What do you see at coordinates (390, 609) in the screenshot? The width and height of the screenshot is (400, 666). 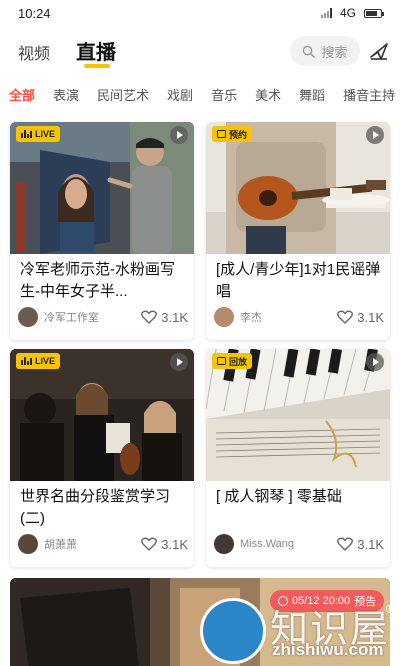 I see `watermark-registered: ®` at bounding box center [390, 609].